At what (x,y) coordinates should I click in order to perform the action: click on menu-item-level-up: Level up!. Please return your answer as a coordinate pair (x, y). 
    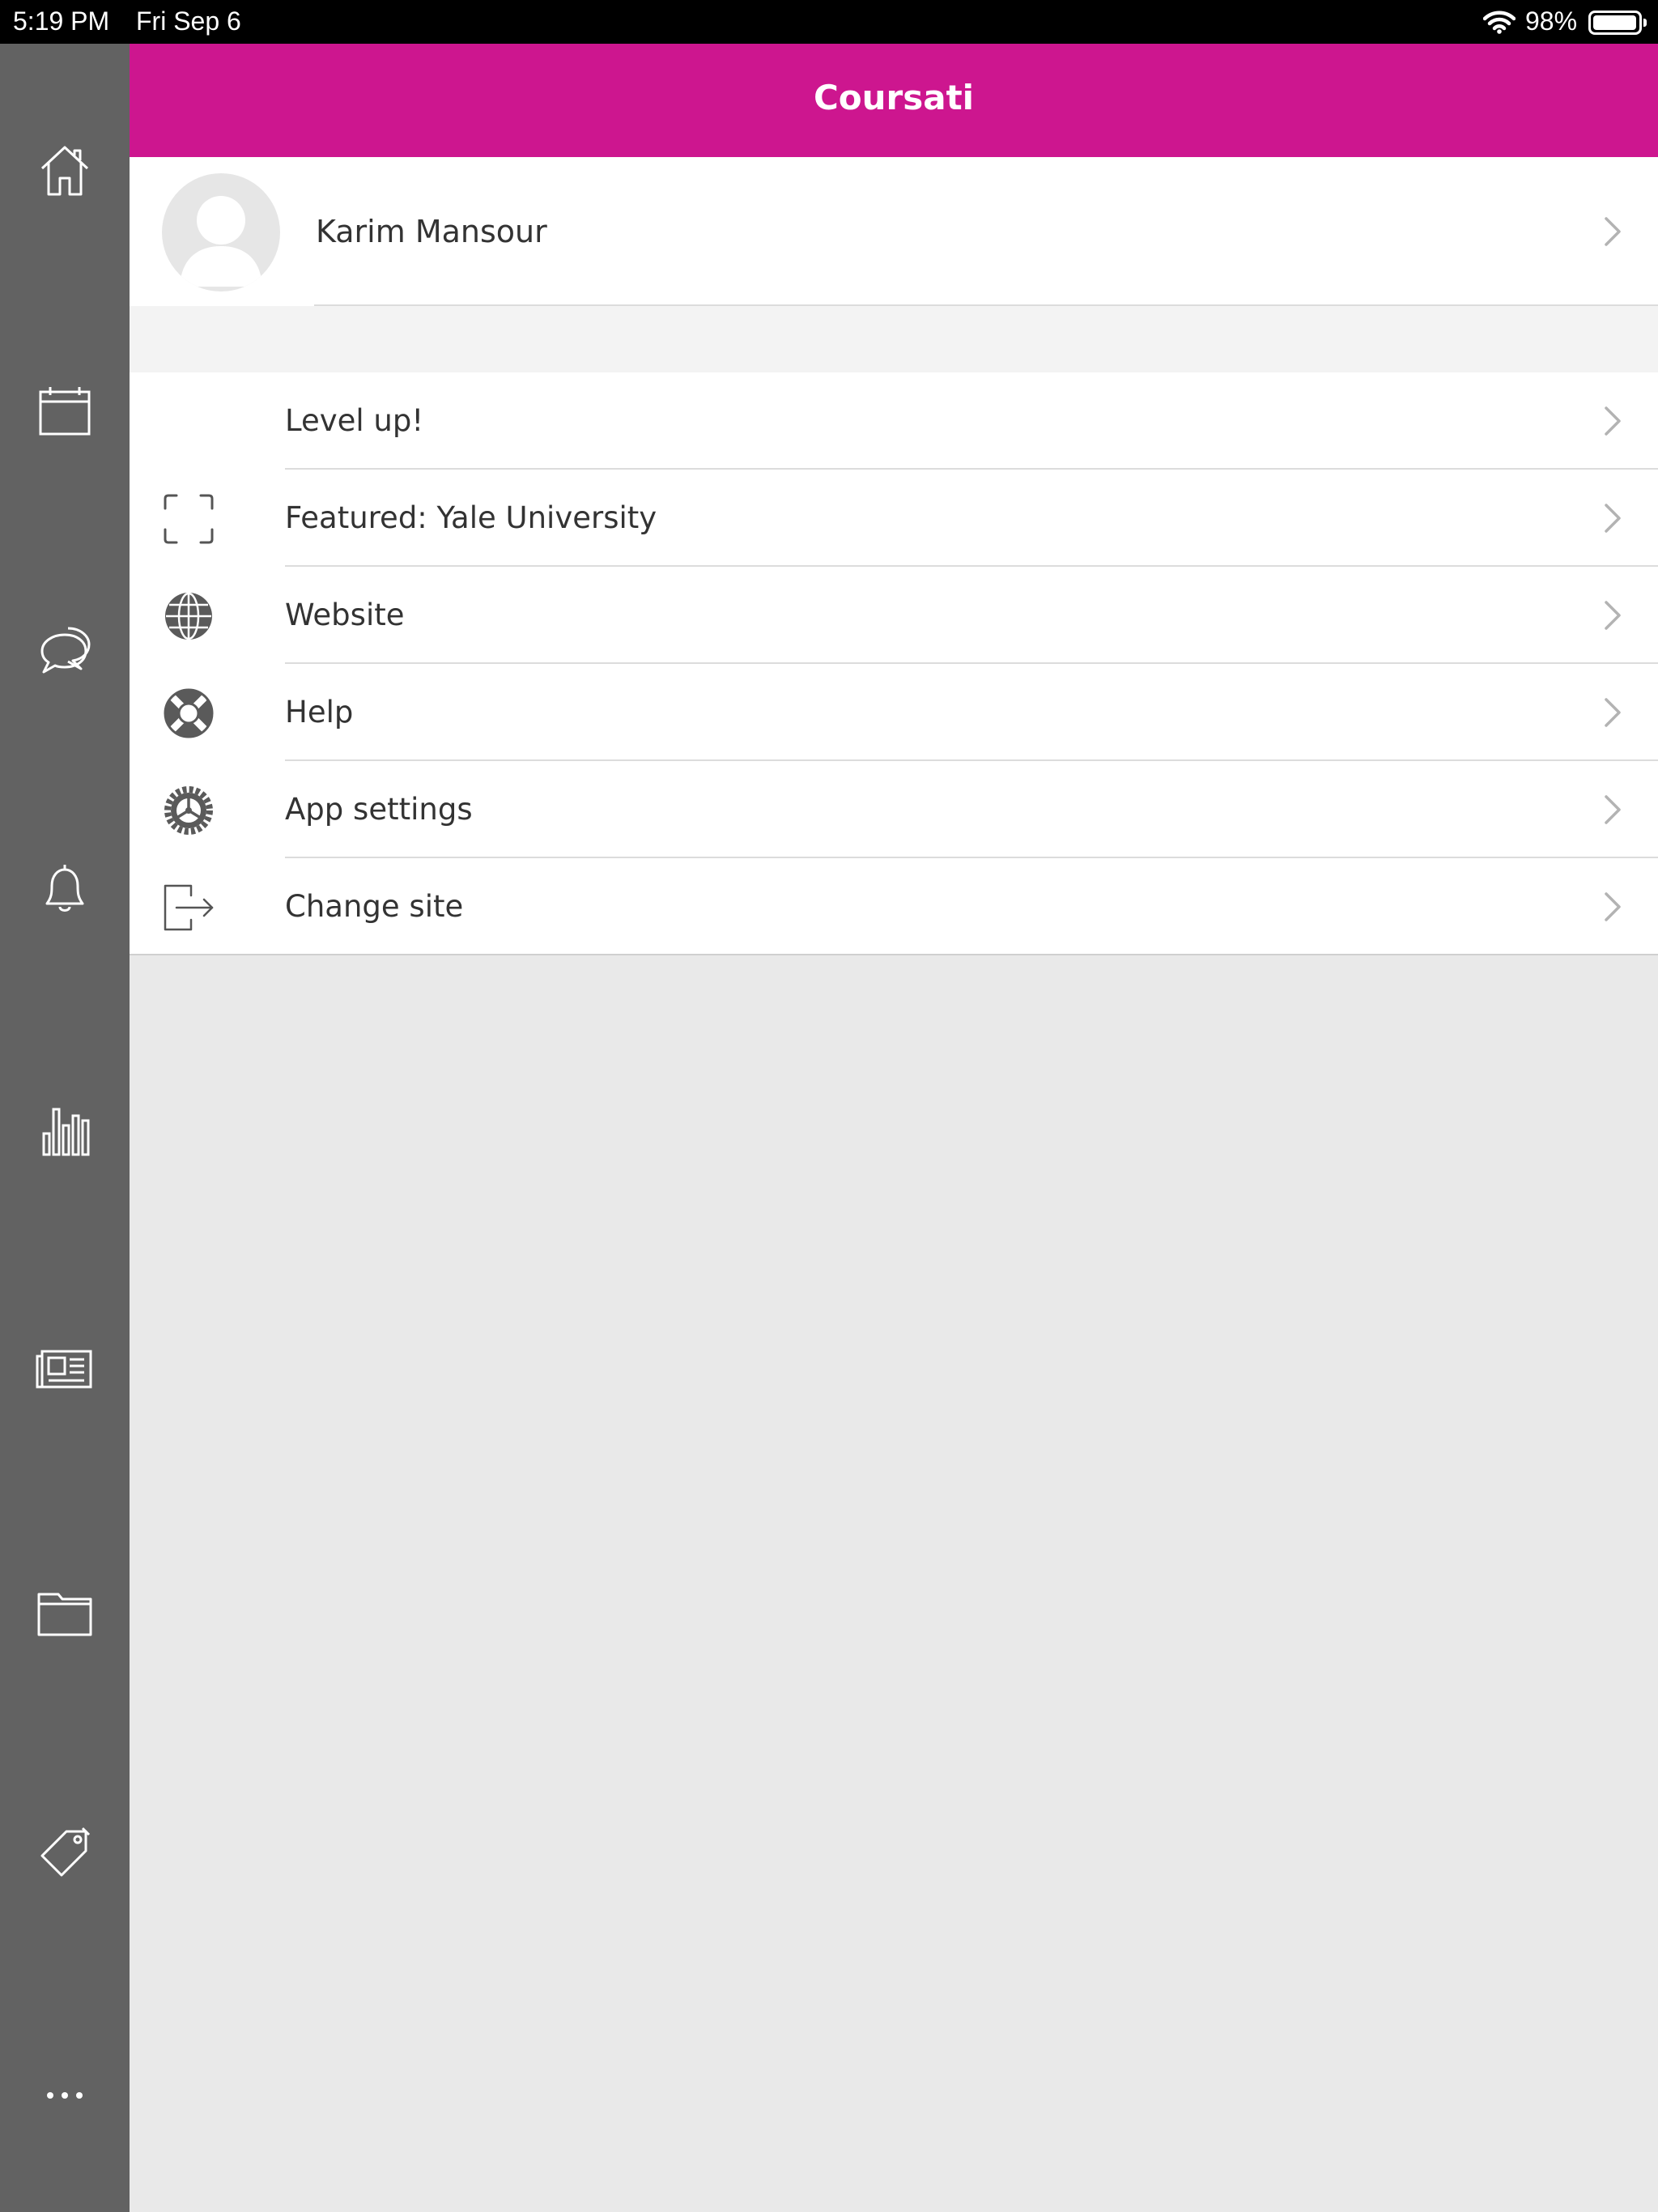
    Looking at the image, I should click on (894, 421).